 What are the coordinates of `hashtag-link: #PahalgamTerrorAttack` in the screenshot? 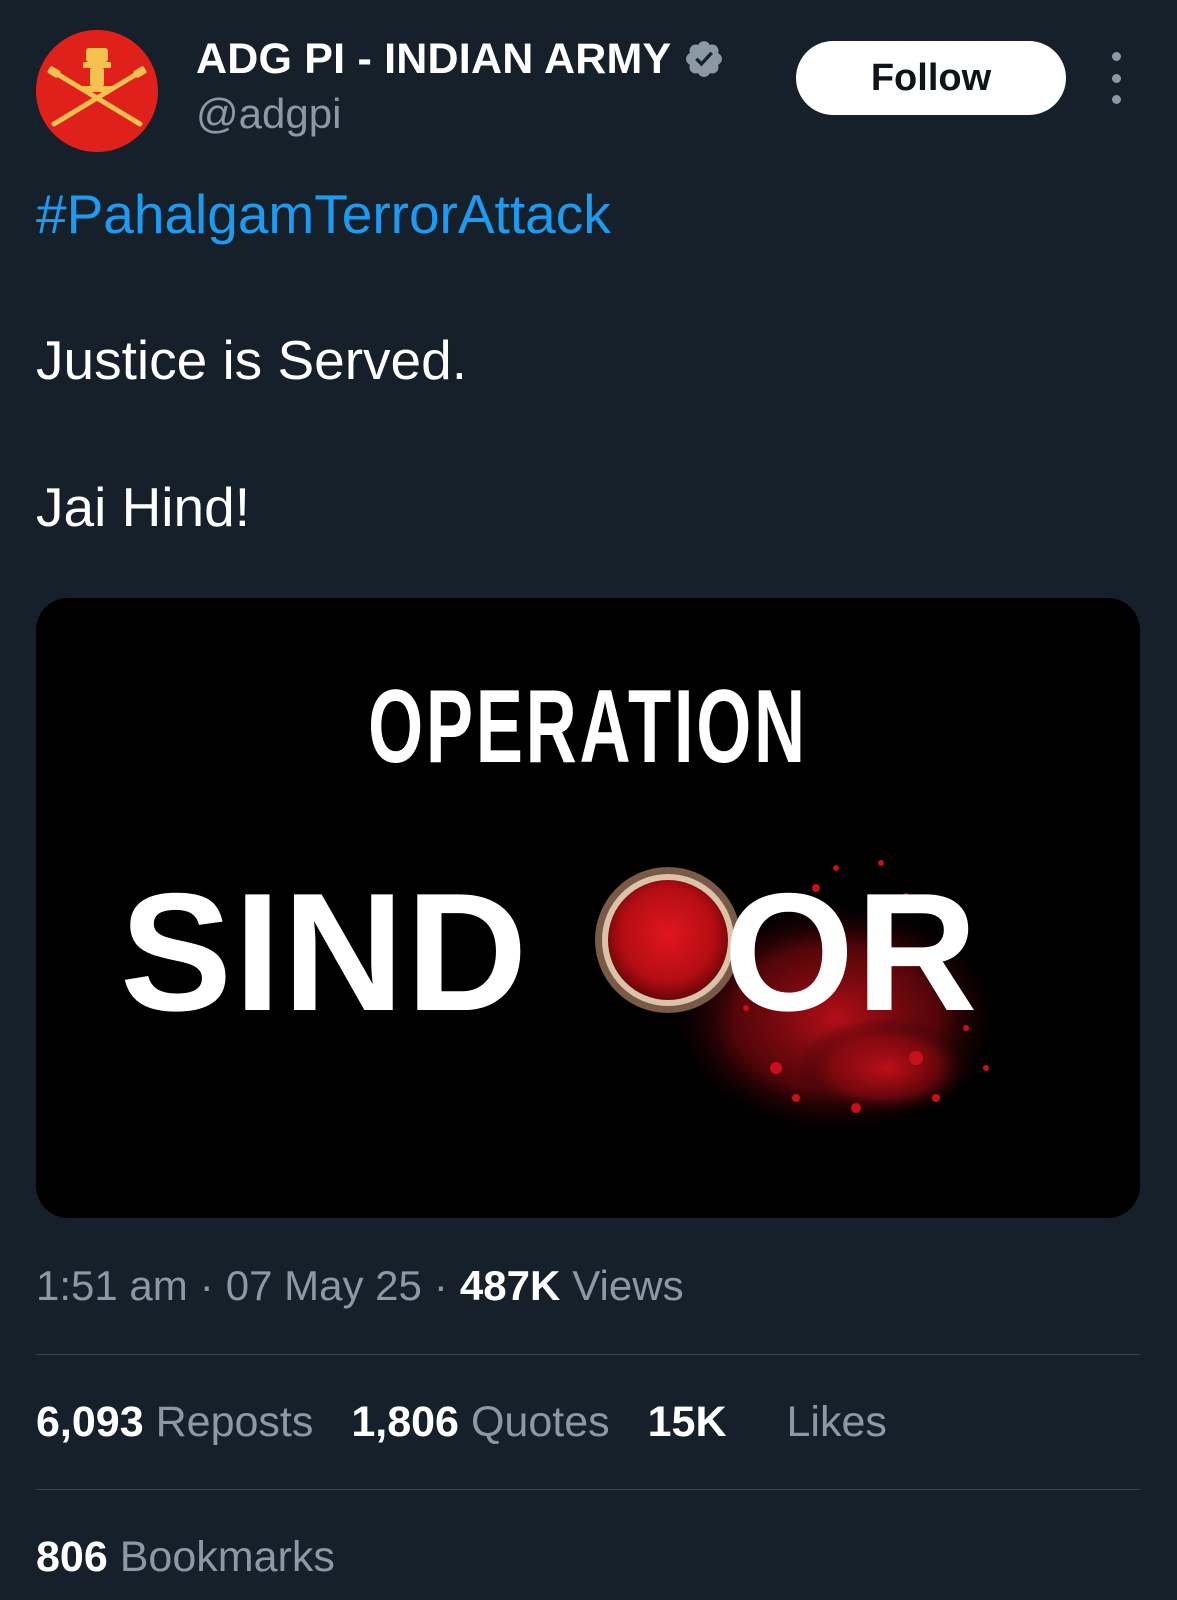 It's located at (323, 214).